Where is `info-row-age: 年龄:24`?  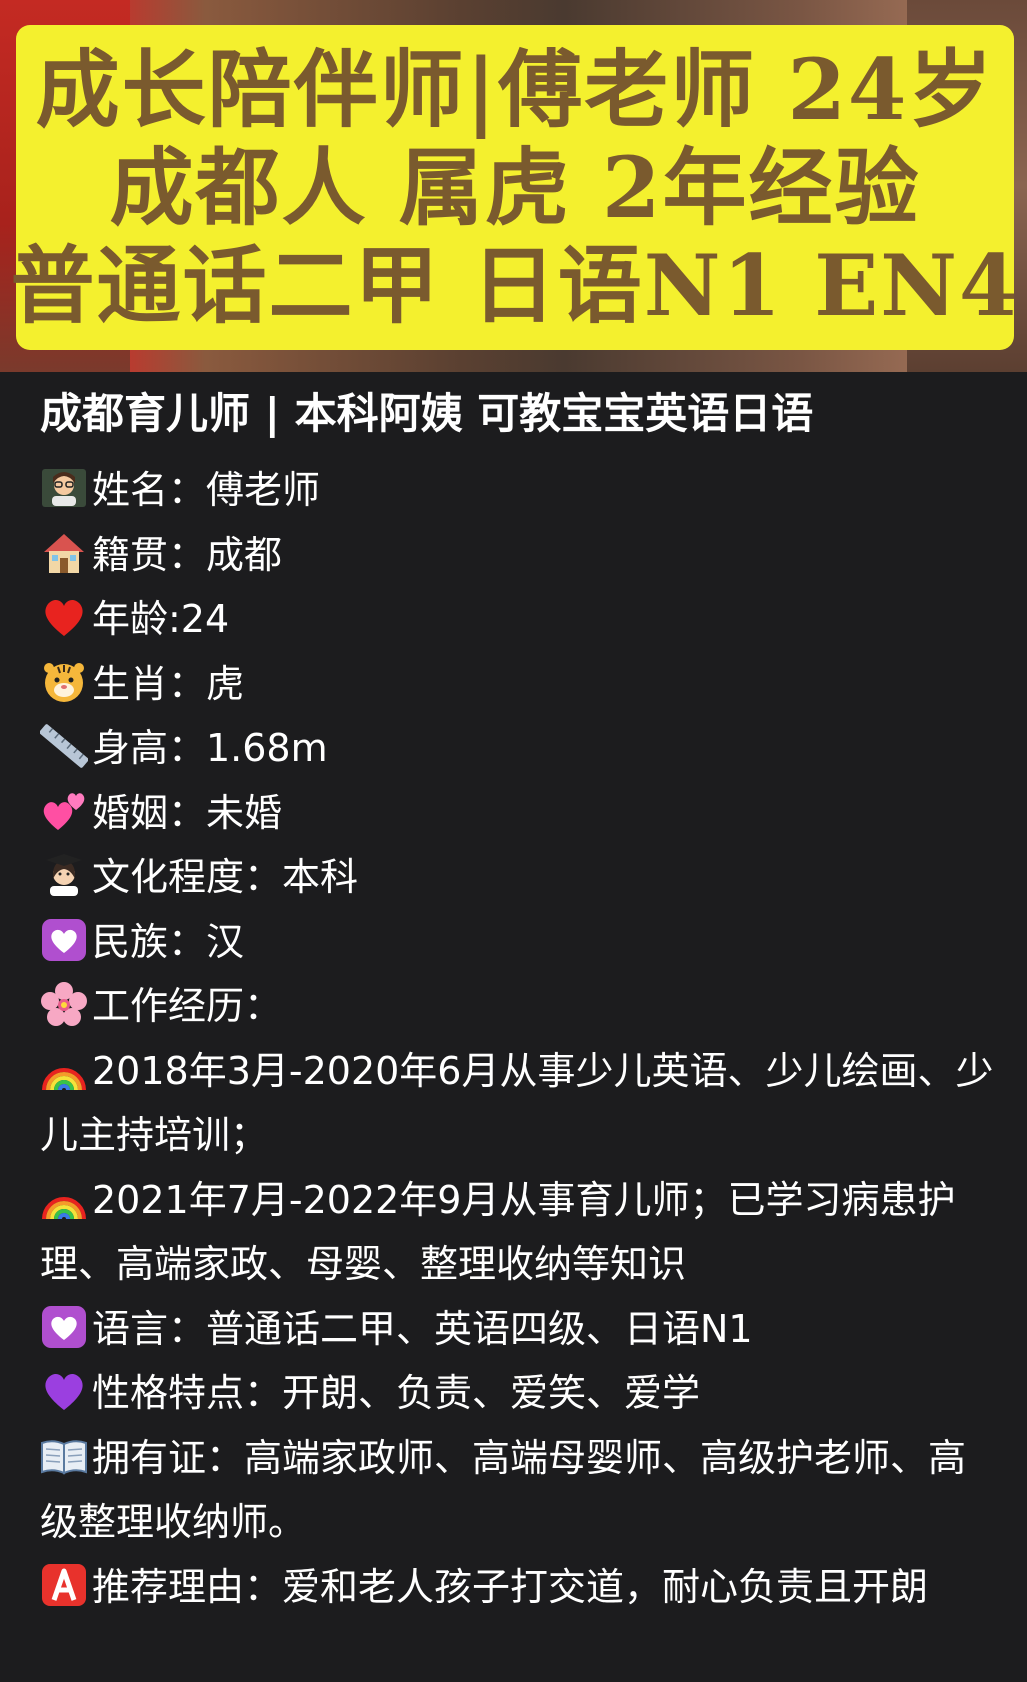
info-row-age: 年龄:24 is located at coordinates (520, 619).